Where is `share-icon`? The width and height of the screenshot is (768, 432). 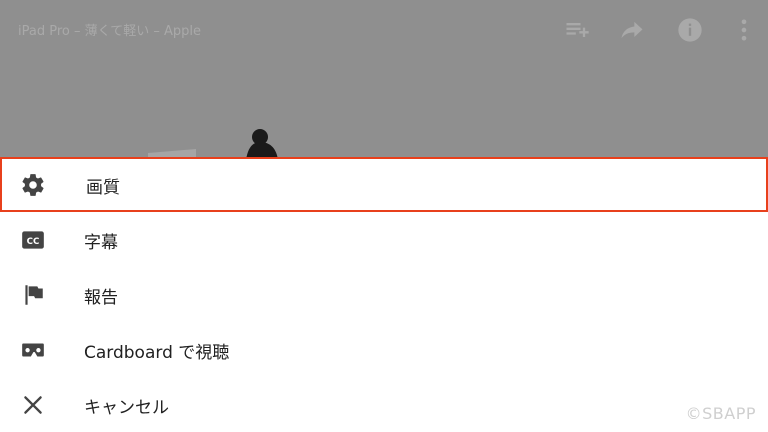 share-icon is located at coordinates (632, 30).